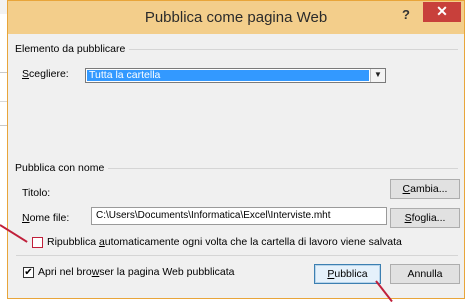  What do you see at coordinates (406, 14) in the screenshot?
I see `help-button: ?` at bounding box center [406, 14].